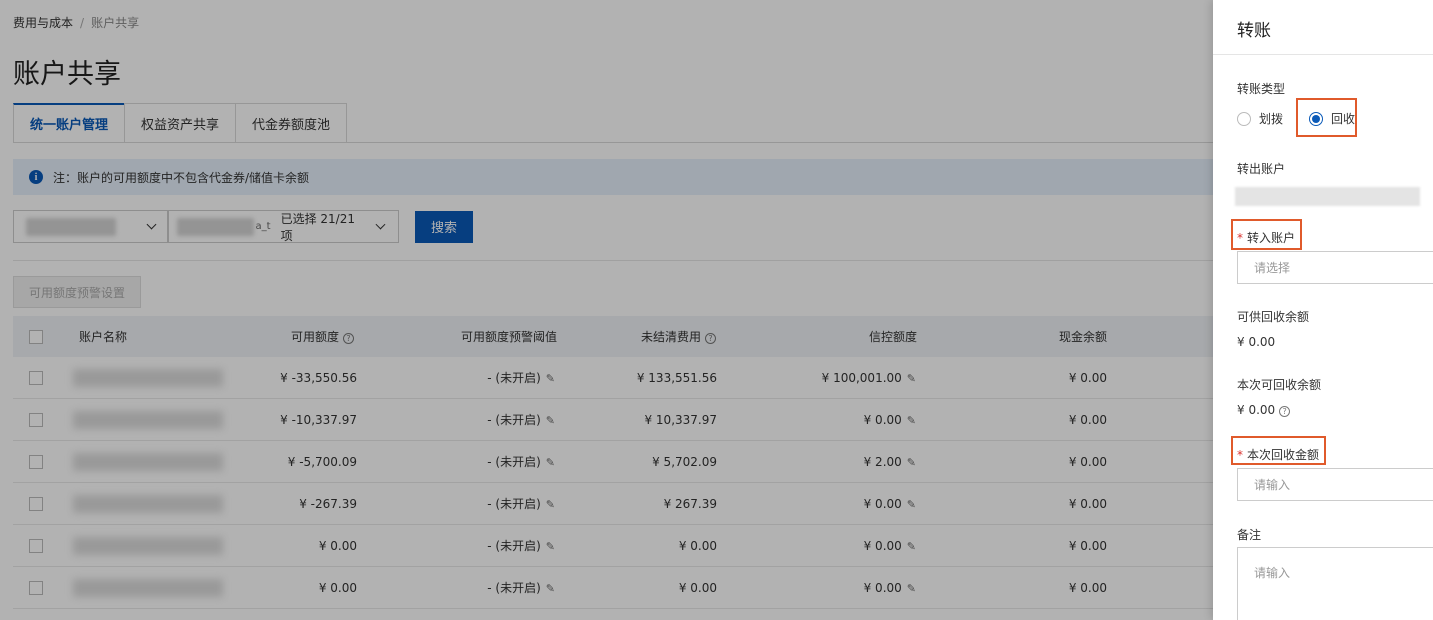  What do you see at coordinates (1254, 31) in the screenshot?
I see `drawer-title: 转账` at bounding box center [1254, 31].